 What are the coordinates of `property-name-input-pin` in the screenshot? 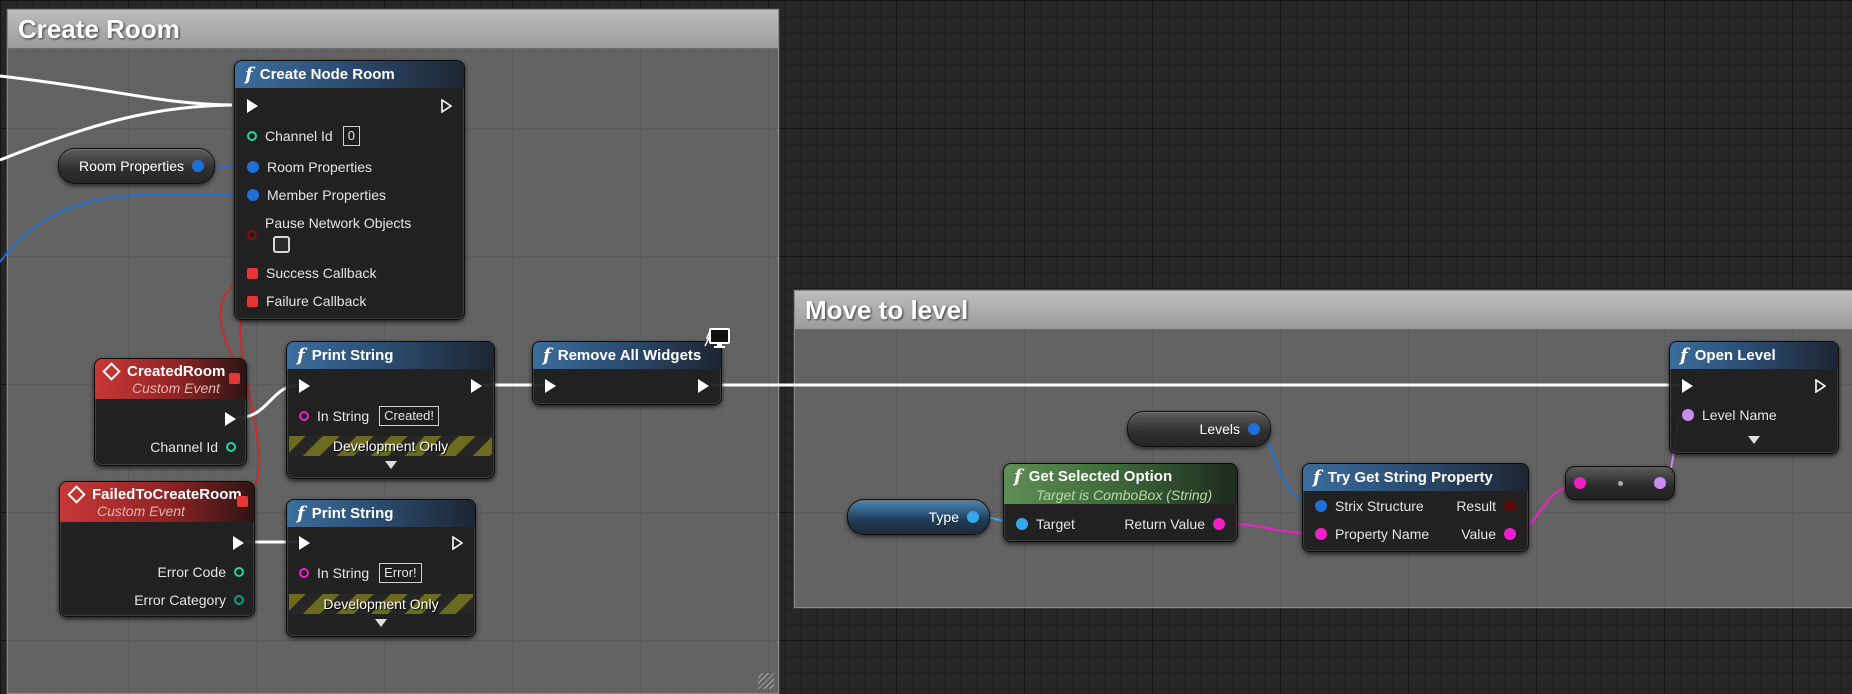 It's located at (1321, 534).